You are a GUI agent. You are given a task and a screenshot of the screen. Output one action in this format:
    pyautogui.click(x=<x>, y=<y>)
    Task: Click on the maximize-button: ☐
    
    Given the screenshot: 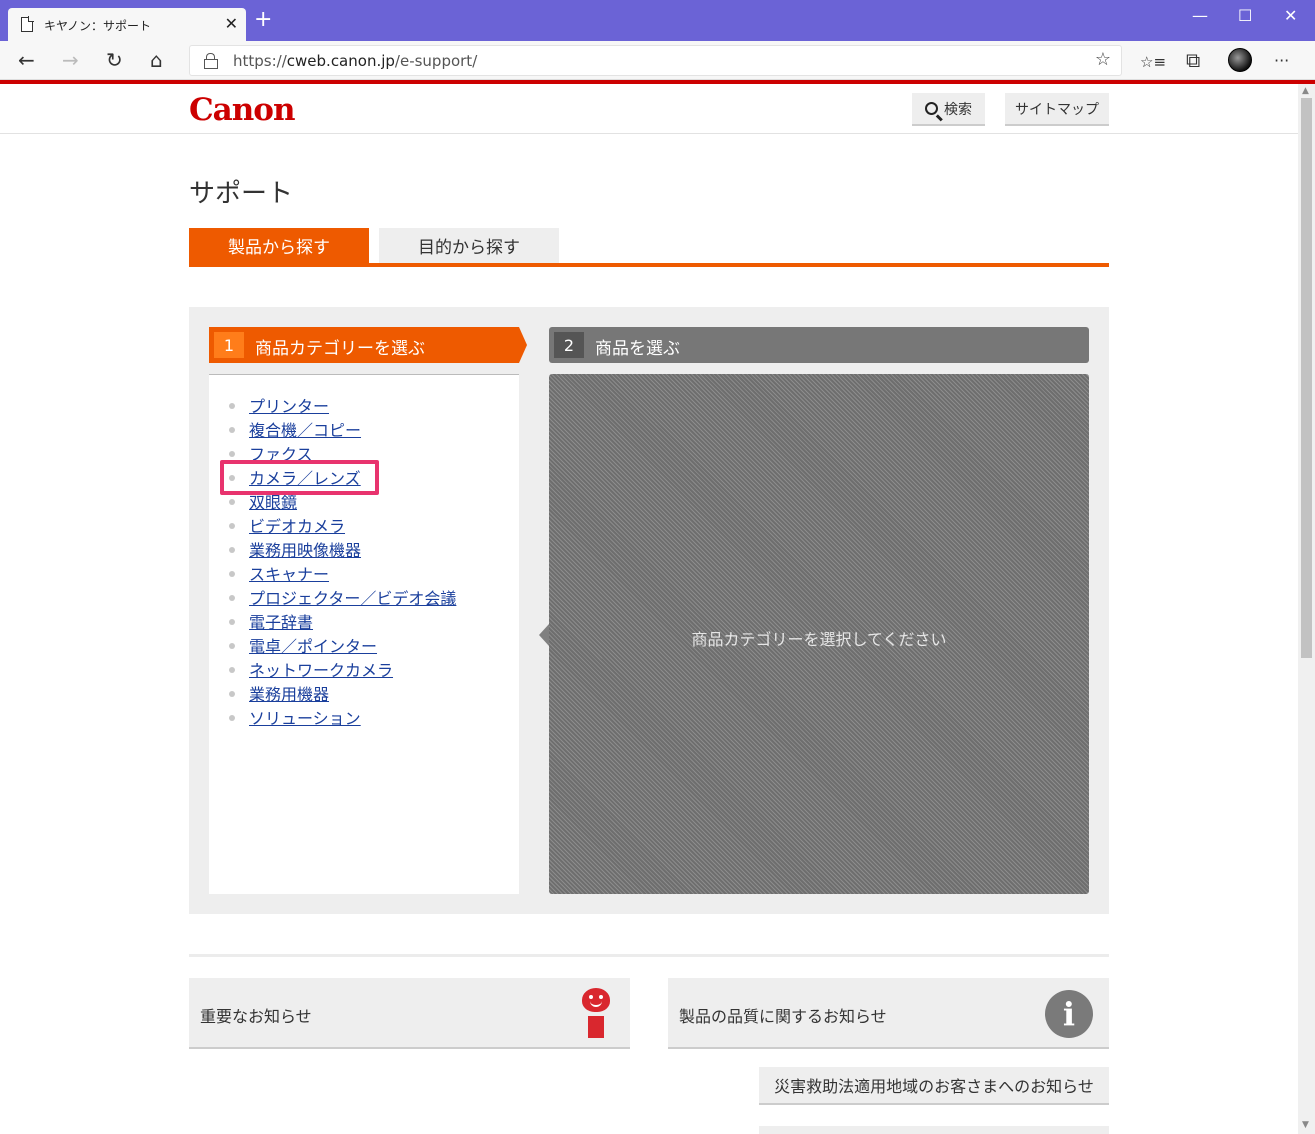 What is the action you would take?
    pyautogui.click(x=1245, y=15)
    